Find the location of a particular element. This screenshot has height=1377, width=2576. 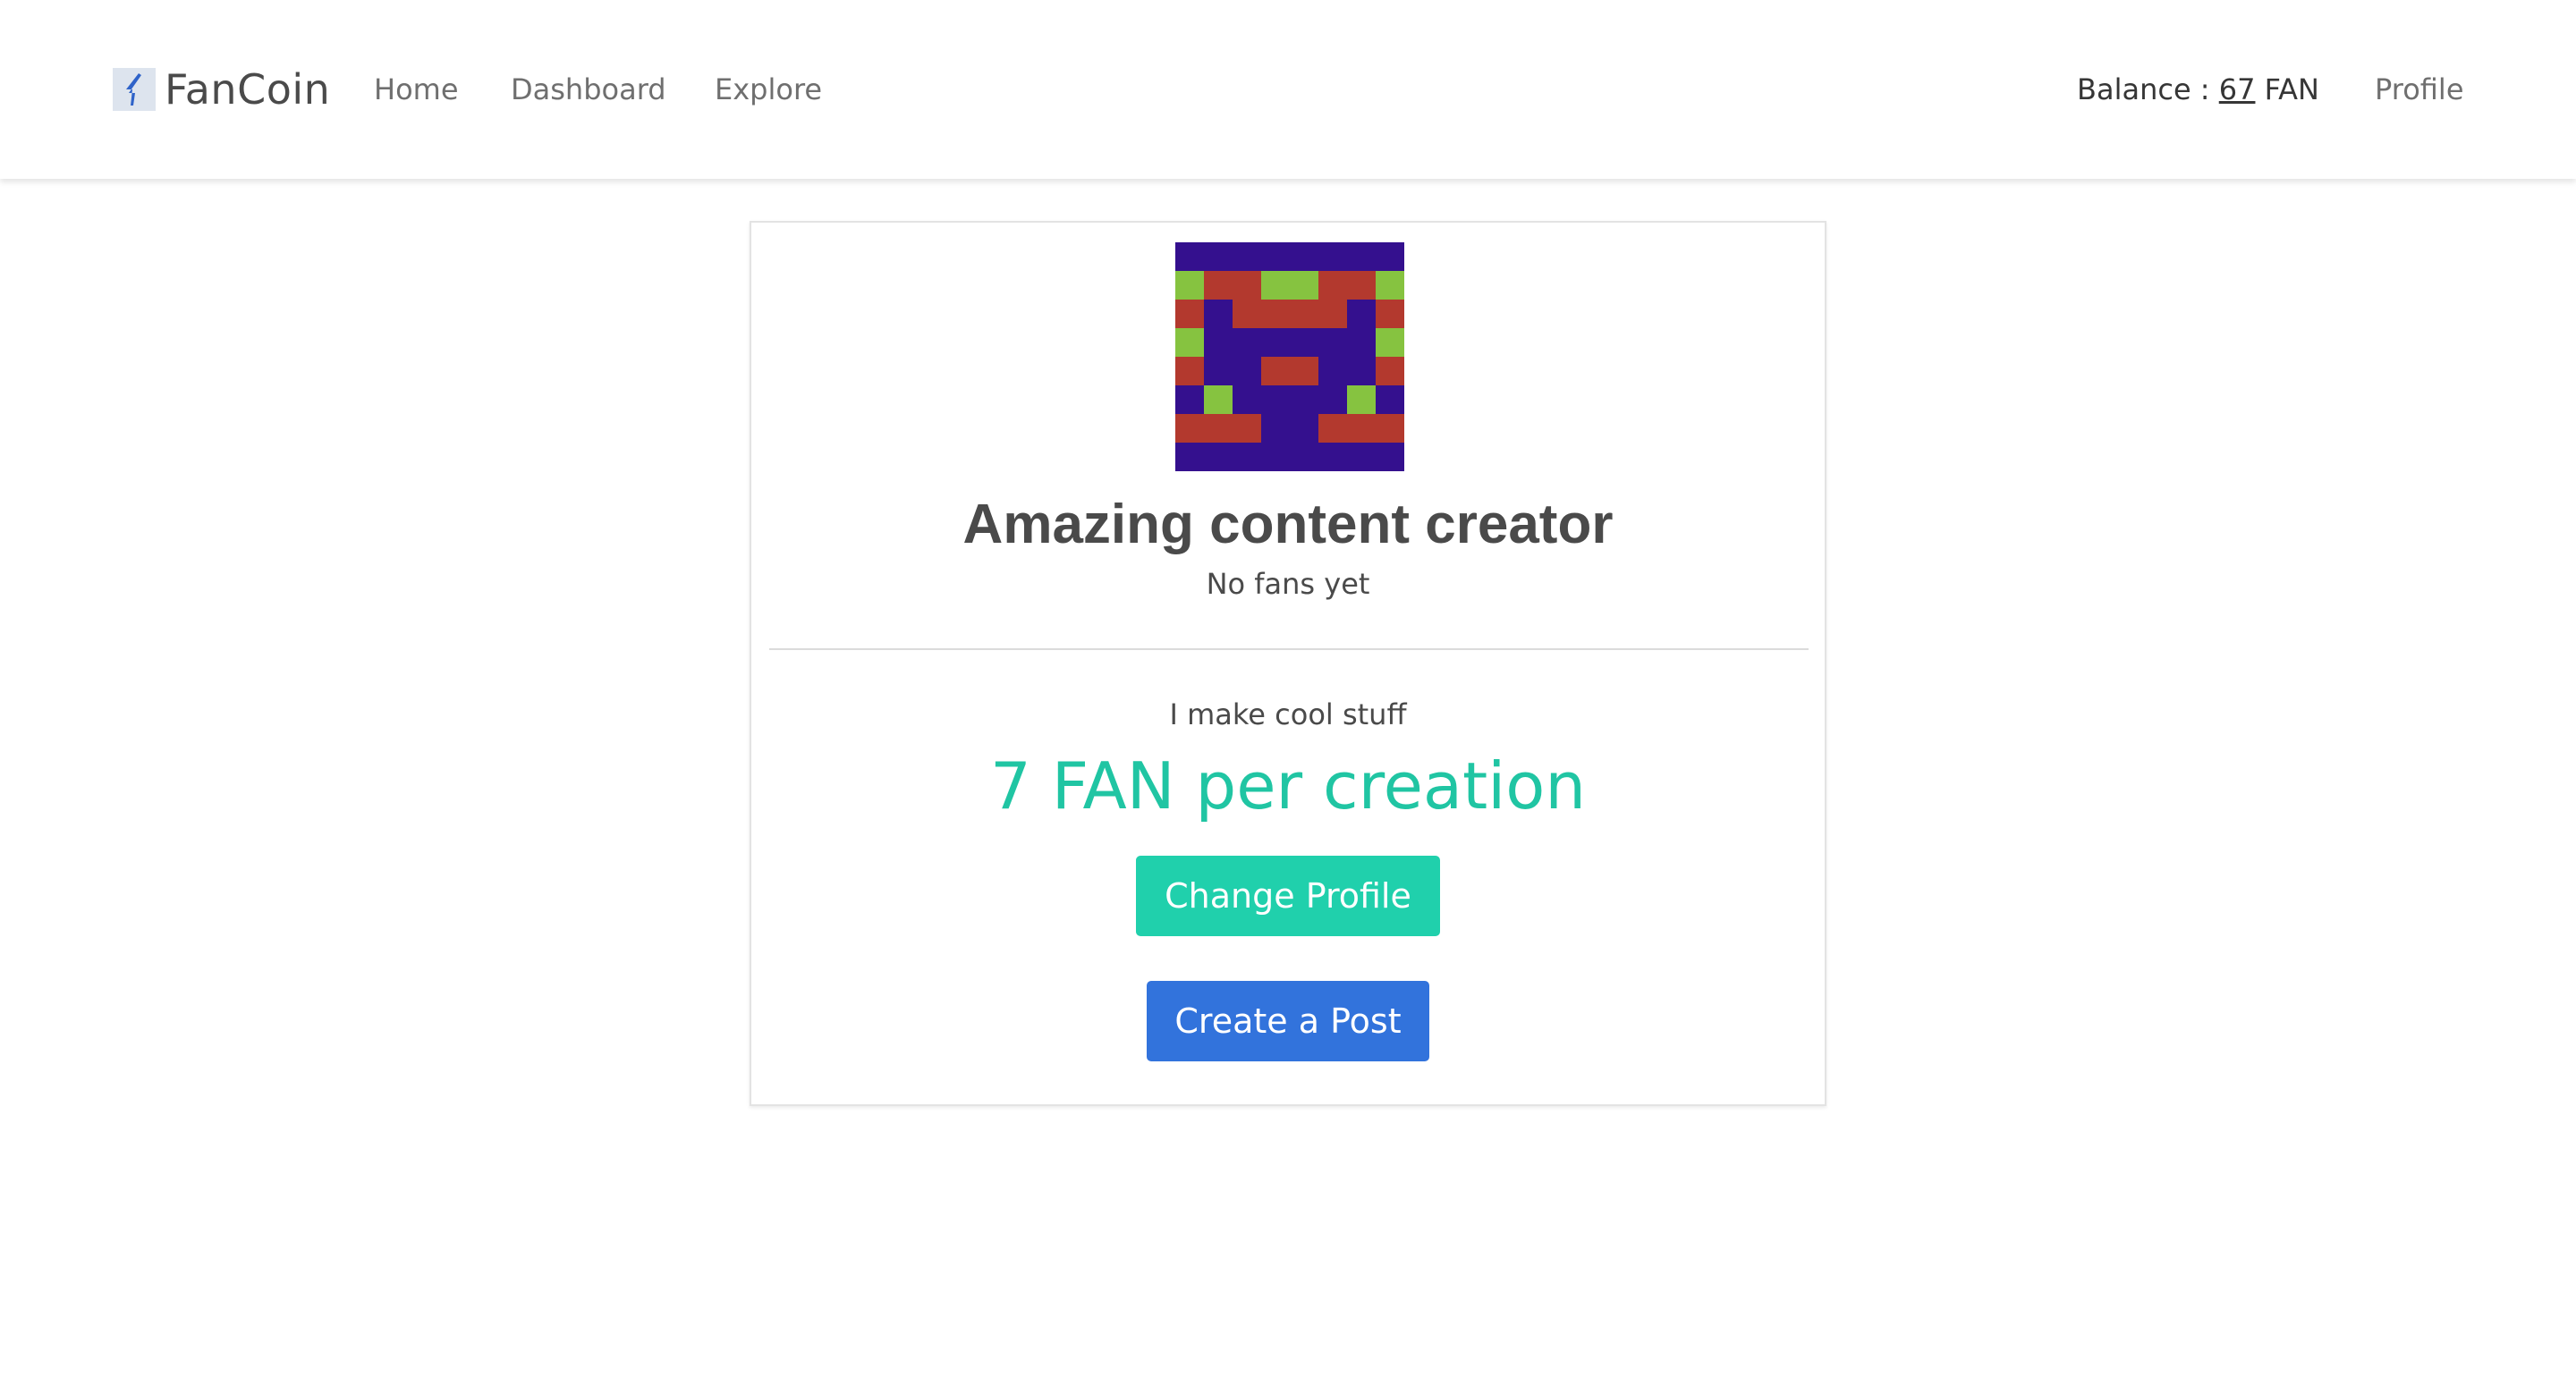

balance-display: Balance : 67 FAN is located at coordinates (2198, 89).